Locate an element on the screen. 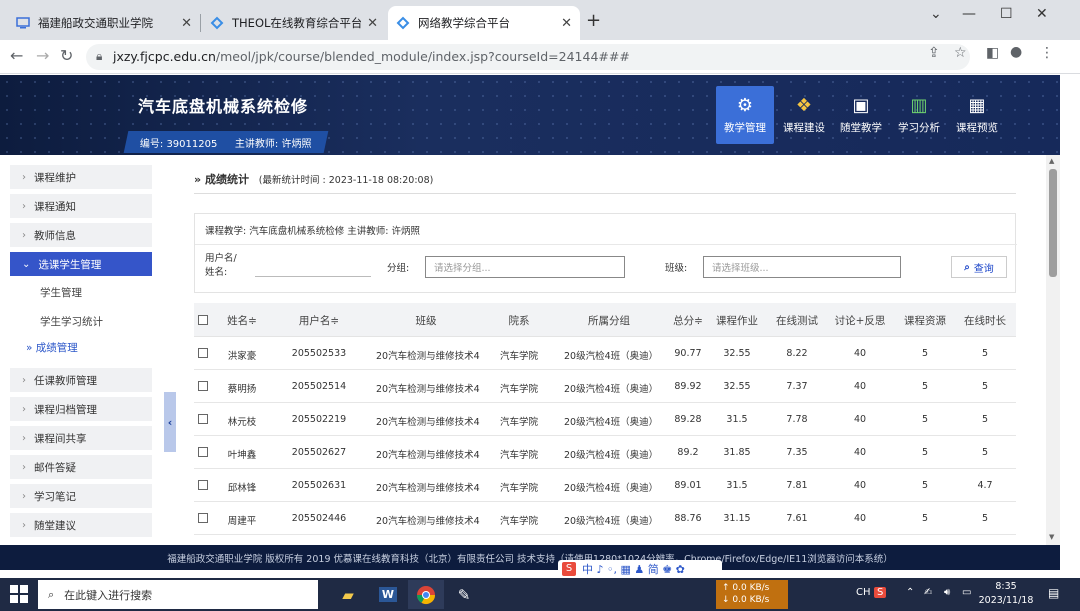 The image size is (1080, 611). page-scrollbar: ▲ ▼ is located at coordinates (1053, 350).